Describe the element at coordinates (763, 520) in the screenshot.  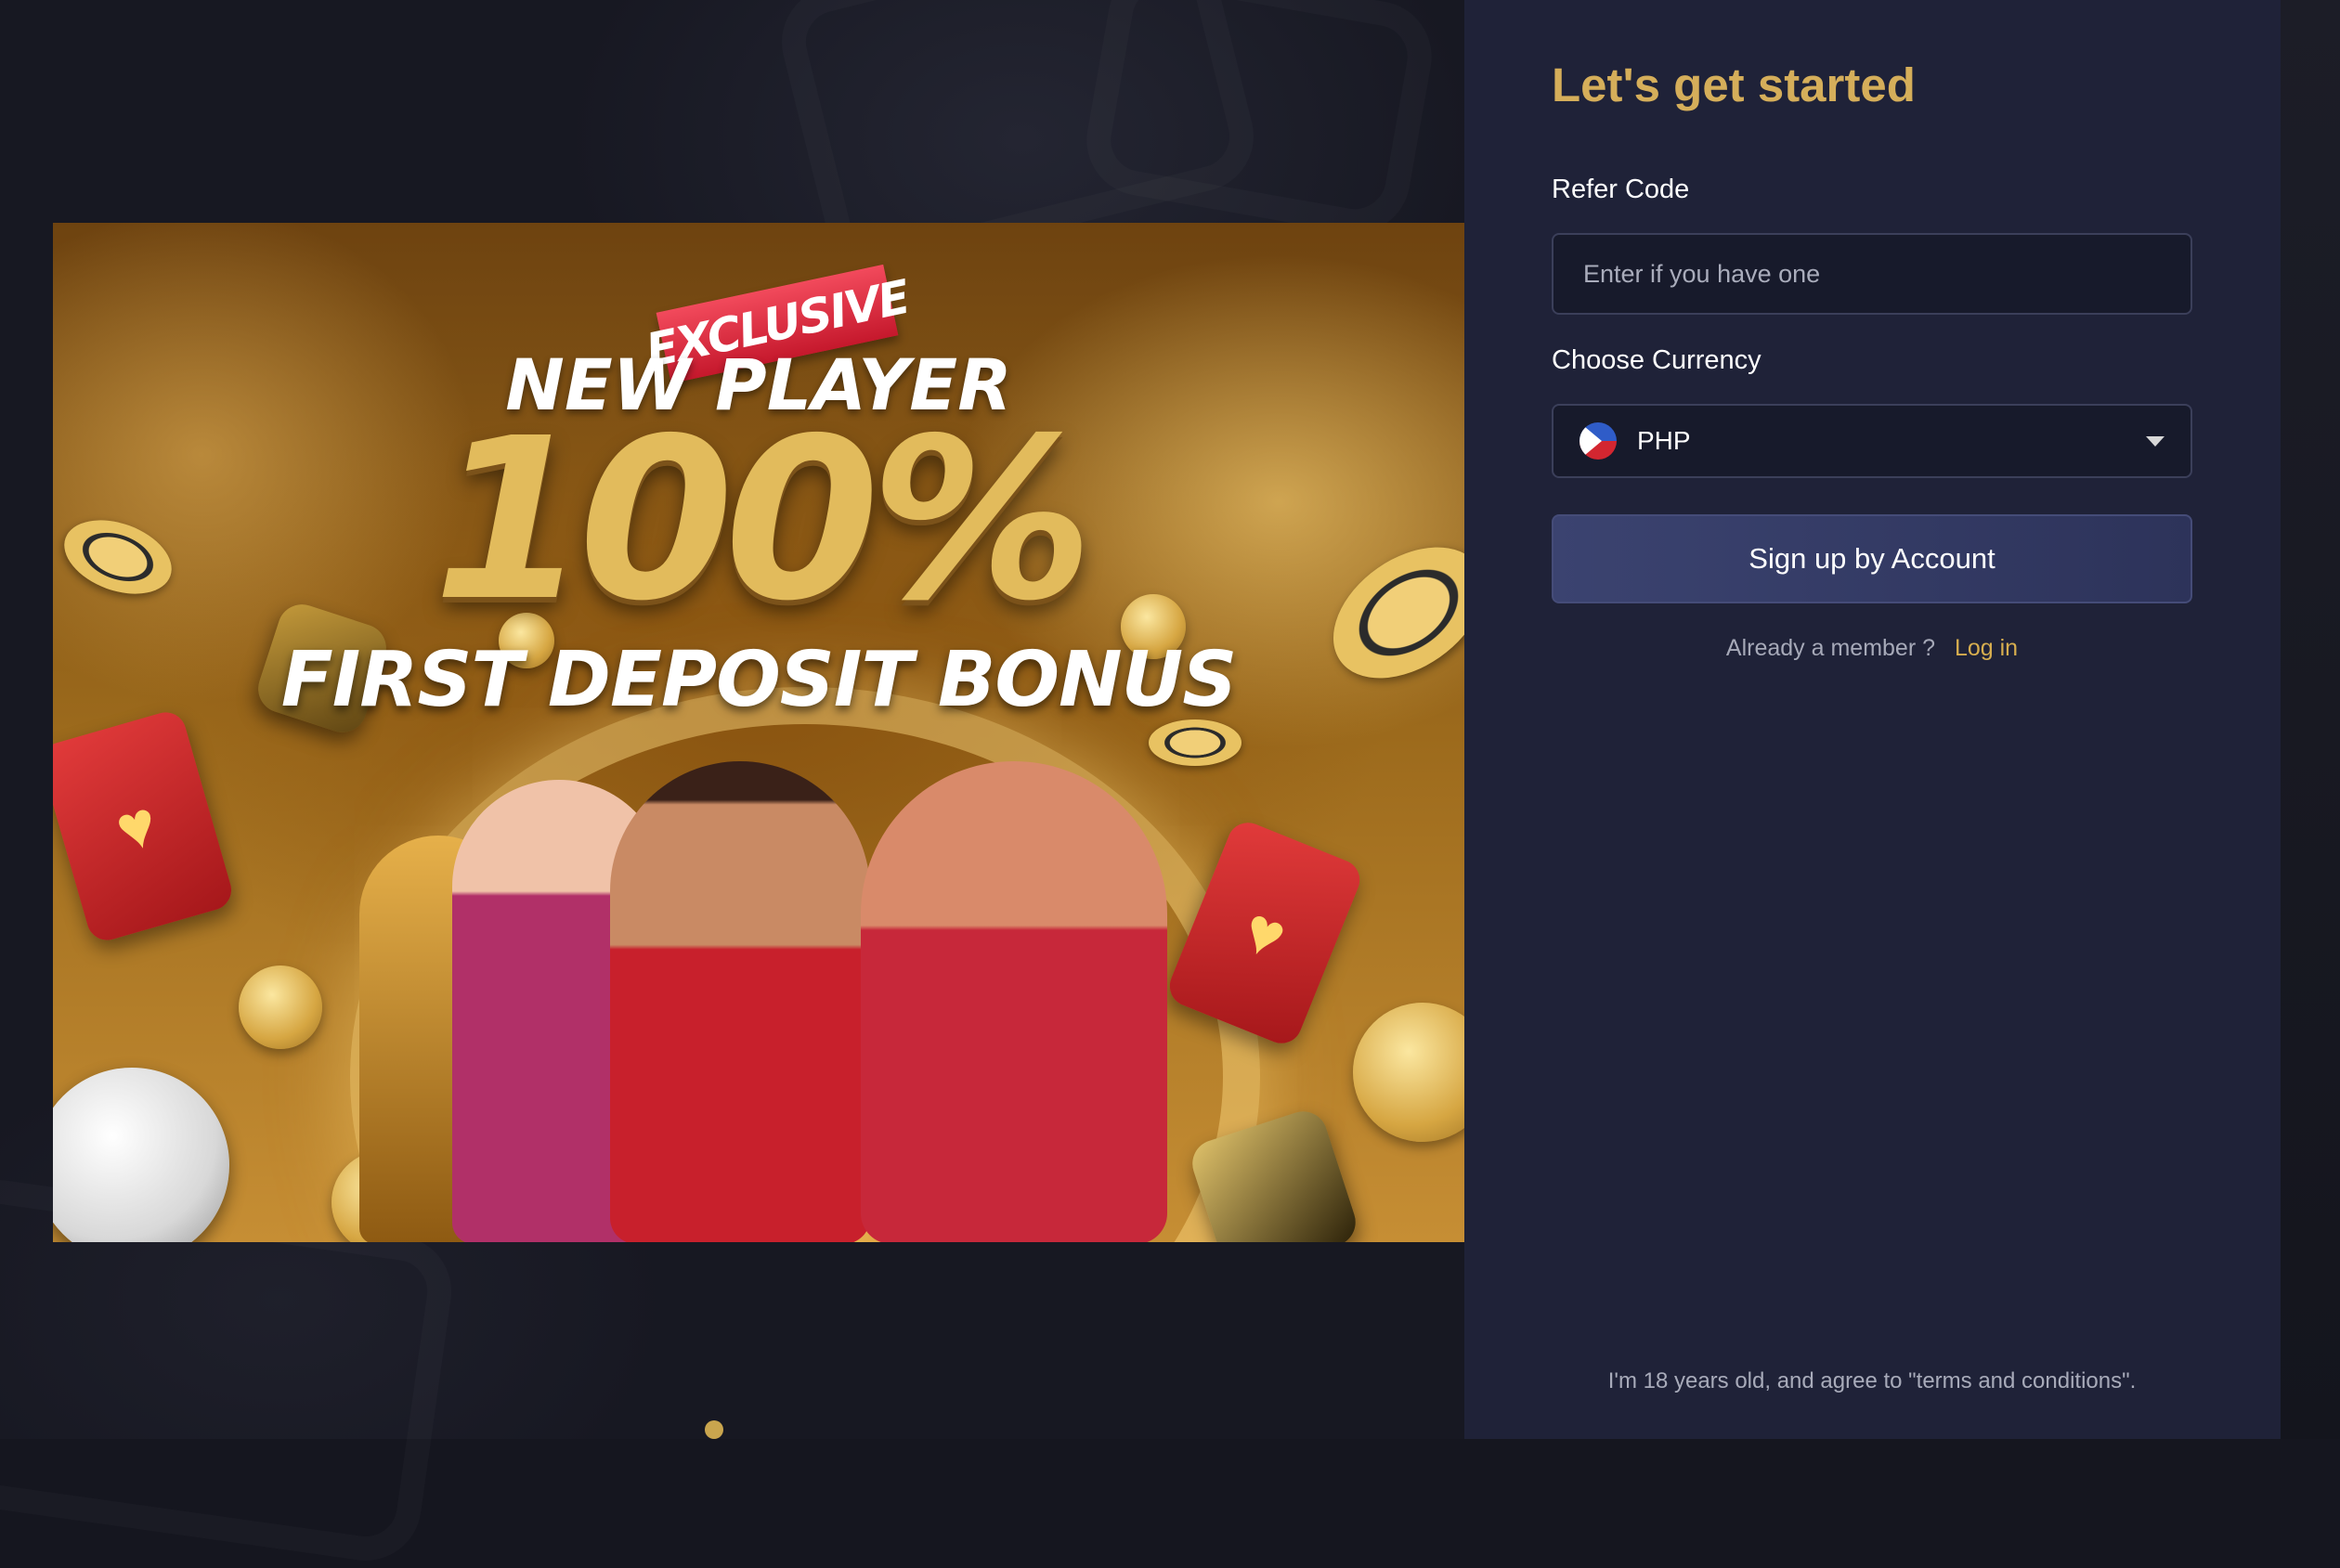
I see `banner-percentage: 100%` at that location.